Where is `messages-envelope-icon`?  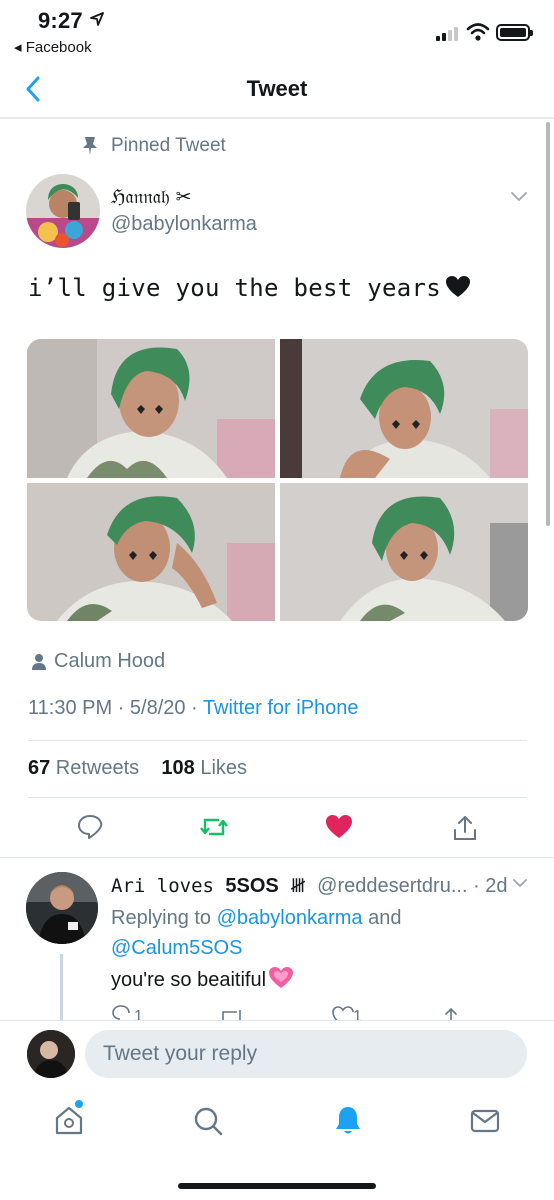 messages-envelope-icon is located at coordinates (485, 1121).